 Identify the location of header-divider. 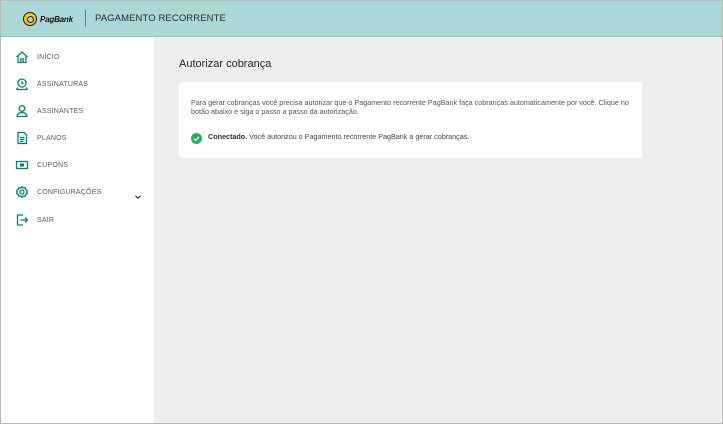
(85, 18).